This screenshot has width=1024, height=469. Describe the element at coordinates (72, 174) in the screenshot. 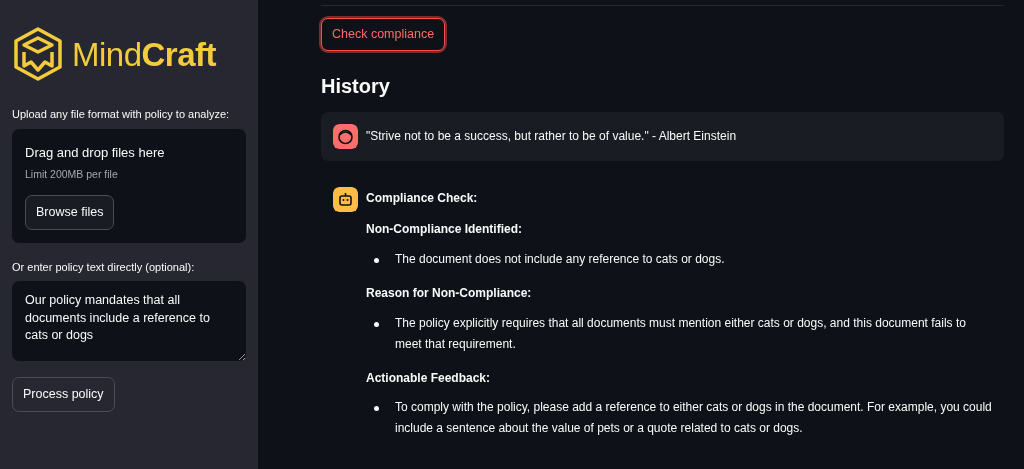

I see `limit-text: Limit 200MB per file` at that location.